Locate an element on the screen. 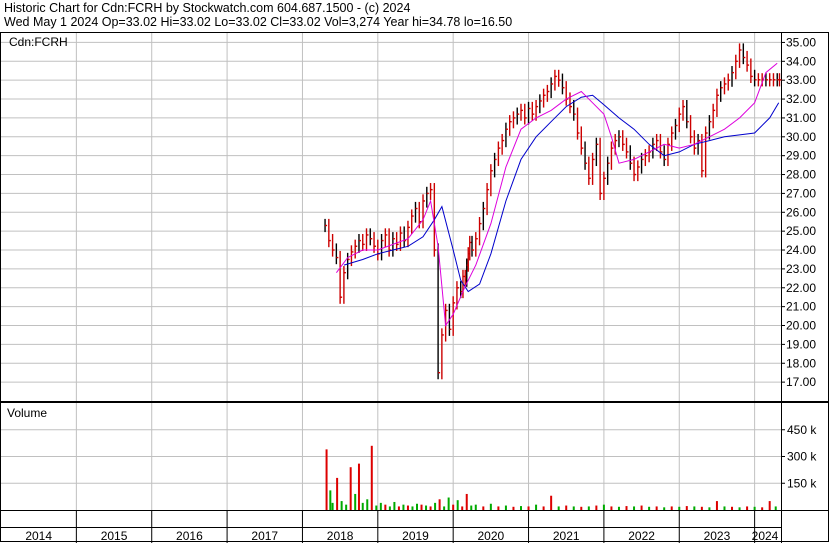 The image size is (830, 543). price-tick-label: 23.00 is located at coordinates (801, 269).